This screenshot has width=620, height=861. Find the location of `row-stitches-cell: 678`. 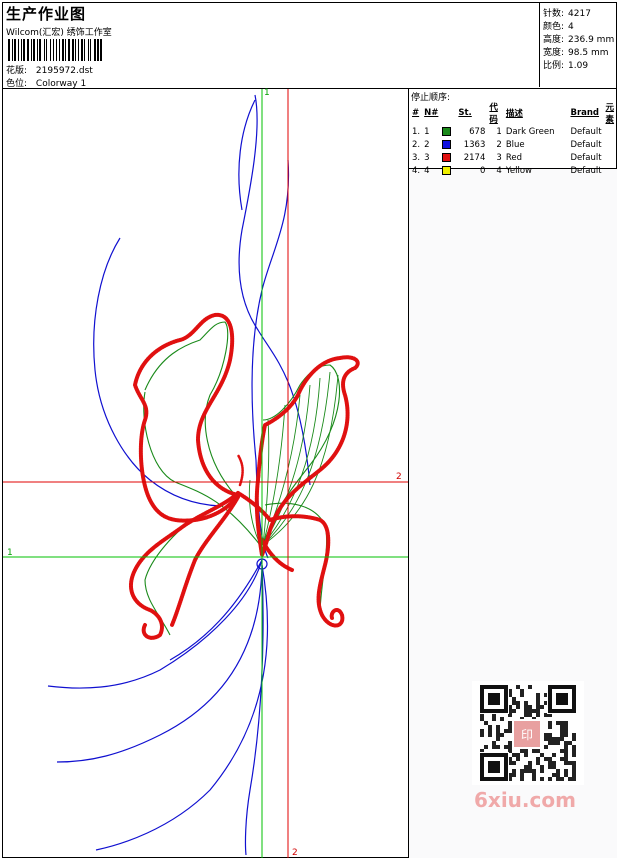

row-stitches-cell: 678 is located at coordinates (463, 131).